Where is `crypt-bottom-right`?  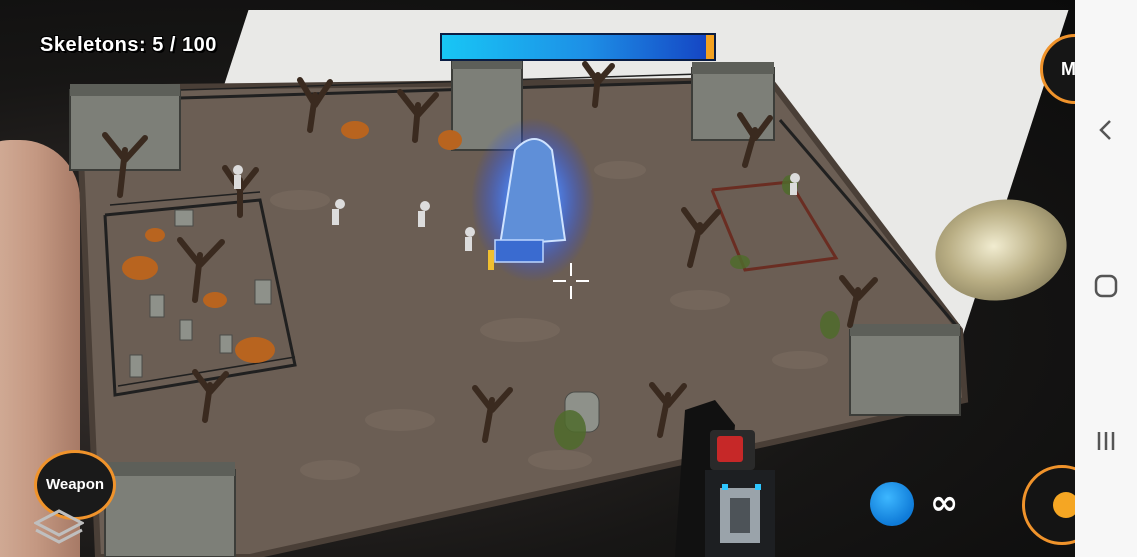 crypt-bottom-right is located at coordinates (905, 372).